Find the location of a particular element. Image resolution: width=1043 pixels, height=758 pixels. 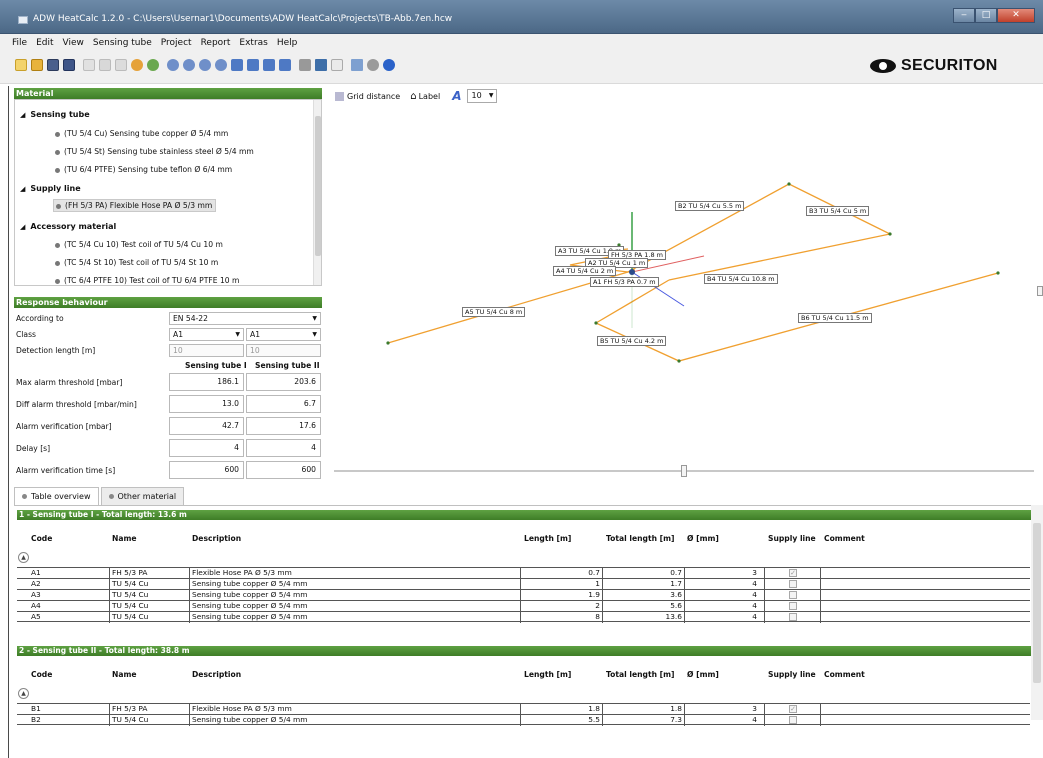

tree-category-accessory: ◢ Accessory material is located at coordinates (68, 226).